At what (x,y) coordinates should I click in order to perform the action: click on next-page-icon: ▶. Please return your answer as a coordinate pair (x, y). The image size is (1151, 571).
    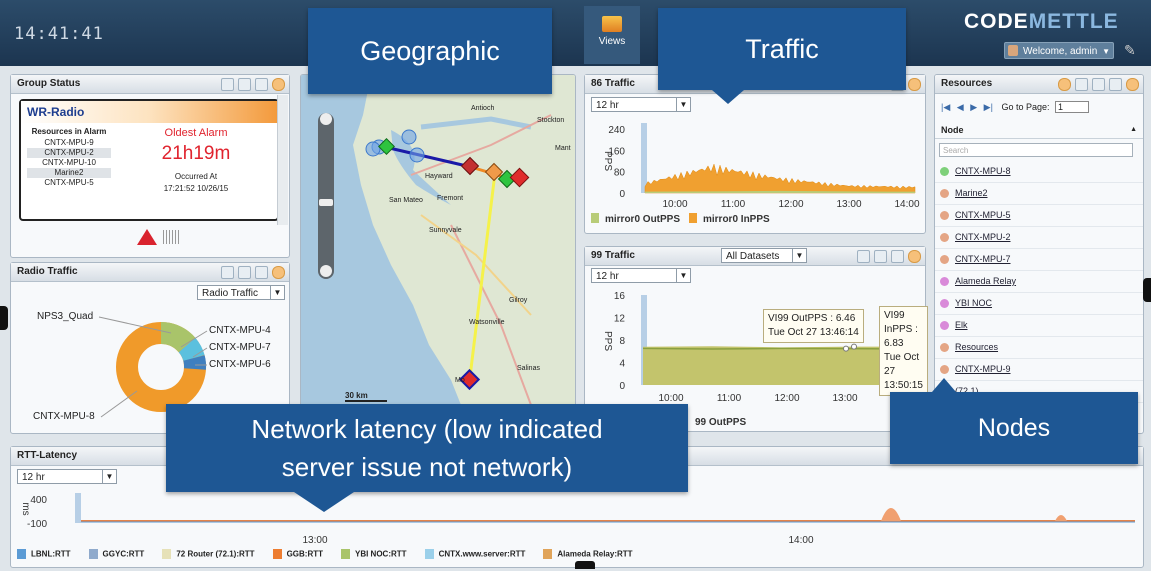
    Looking at the image, I should click on (973, 107).